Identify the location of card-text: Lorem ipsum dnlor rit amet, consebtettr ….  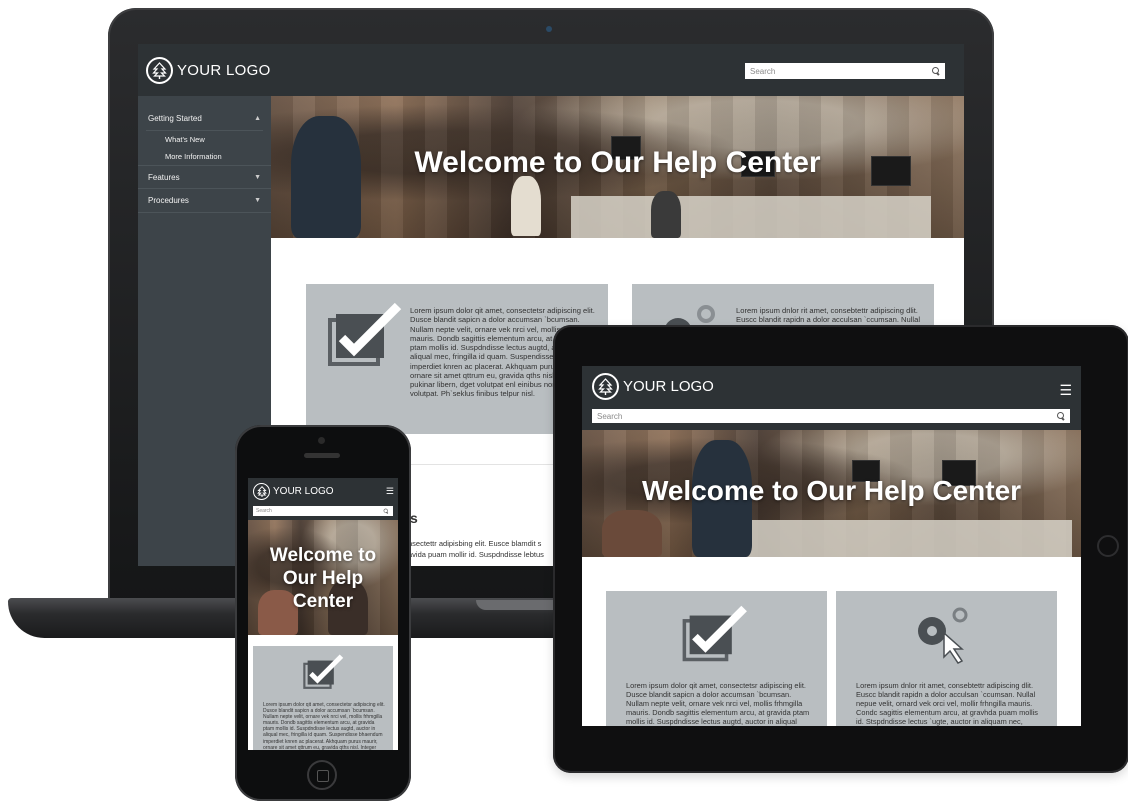
(947, 703).